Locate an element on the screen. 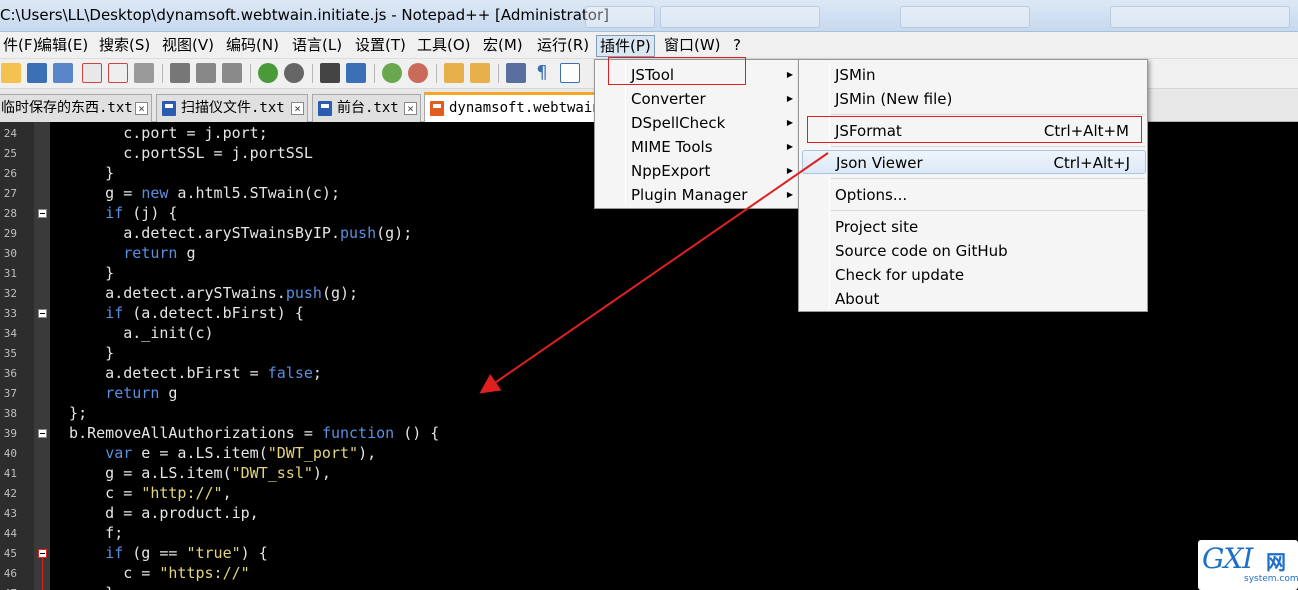  indent-guide-icon is located at coordinates (570, 73).